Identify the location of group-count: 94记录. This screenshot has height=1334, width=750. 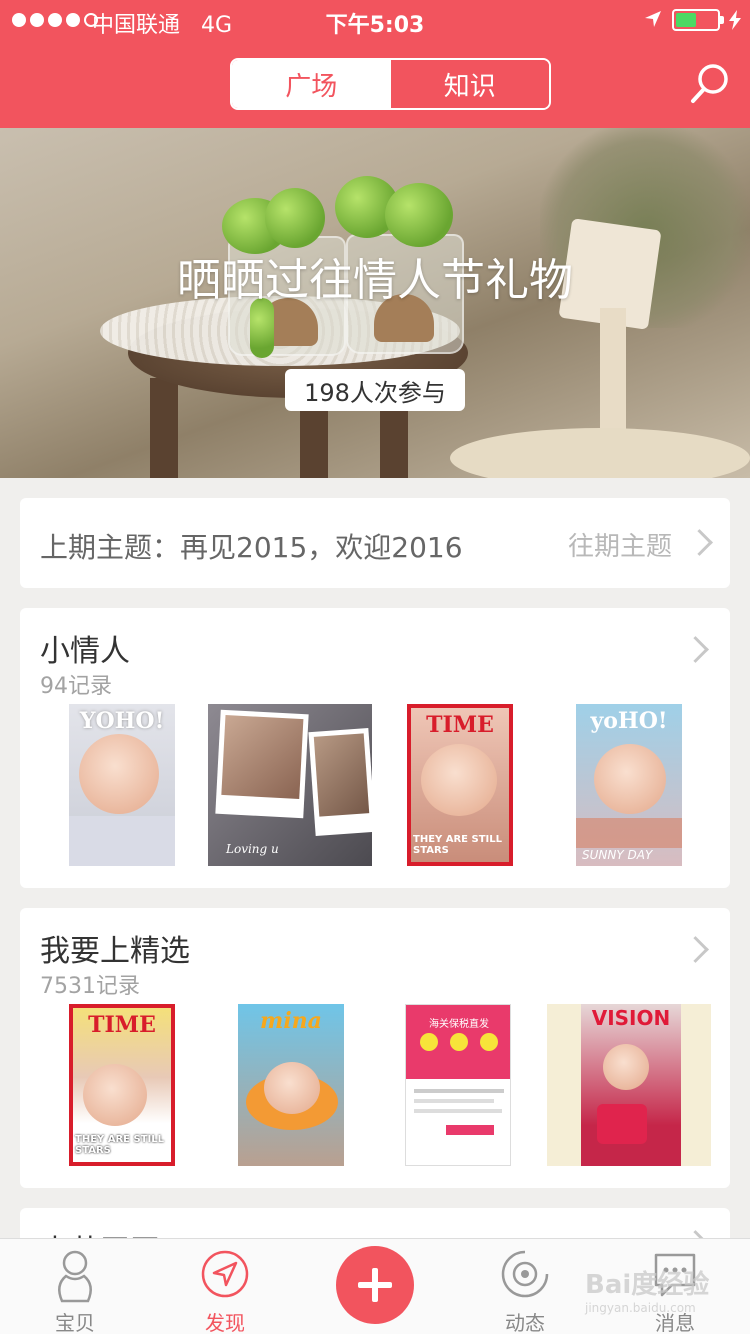
(76, 686).